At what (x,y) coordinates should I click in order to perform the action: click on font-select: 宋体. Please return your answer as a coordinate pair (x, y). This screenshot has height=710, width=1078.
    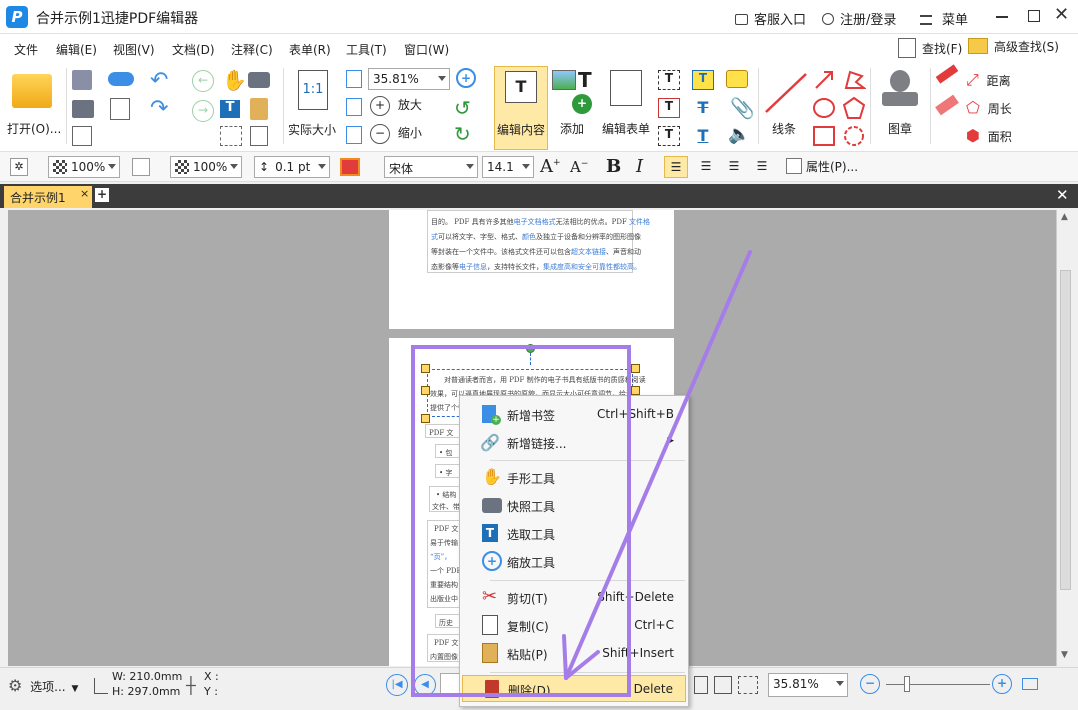
    Looking at the image, I should click on (431, 167).